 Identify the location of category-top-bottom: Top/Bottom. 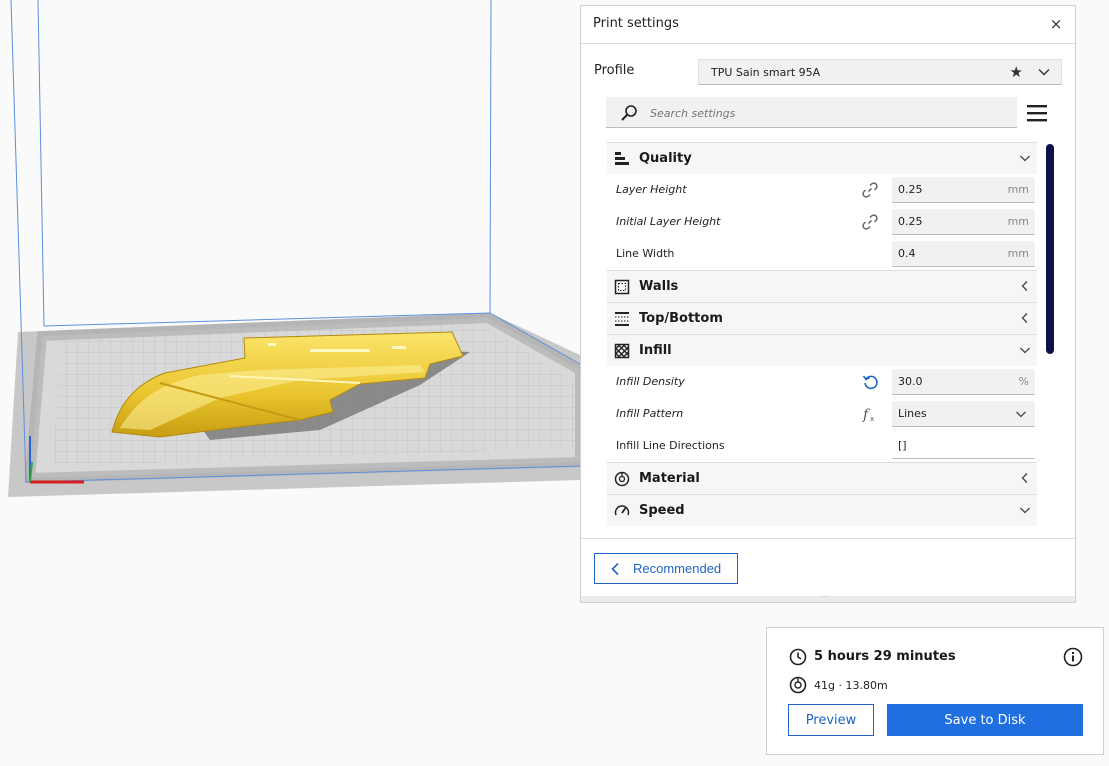
(822, 318).